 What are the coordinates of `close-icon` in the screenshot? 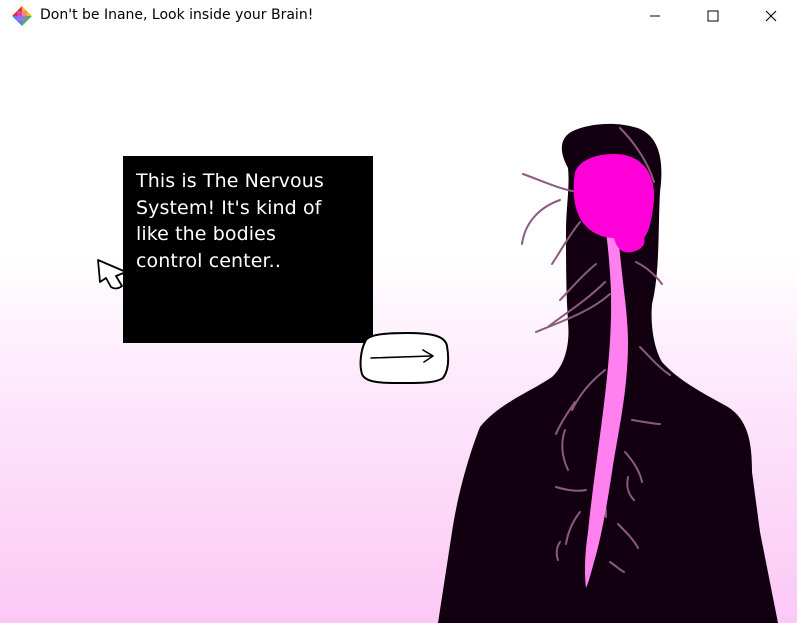 It's located at (771, 16).